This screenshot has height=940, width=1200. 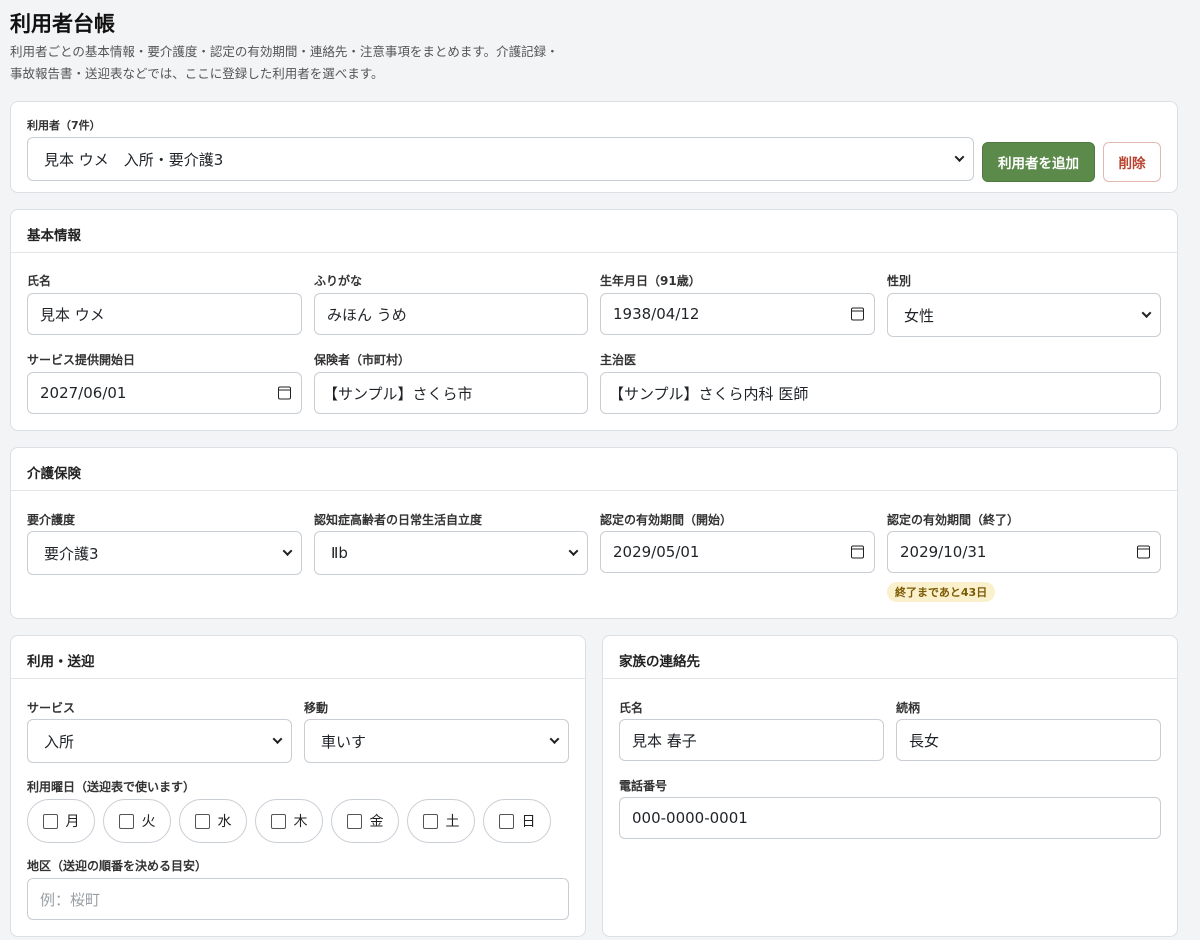 I want to click on day-toggle-tue: 火, so click(x=137, y=821).